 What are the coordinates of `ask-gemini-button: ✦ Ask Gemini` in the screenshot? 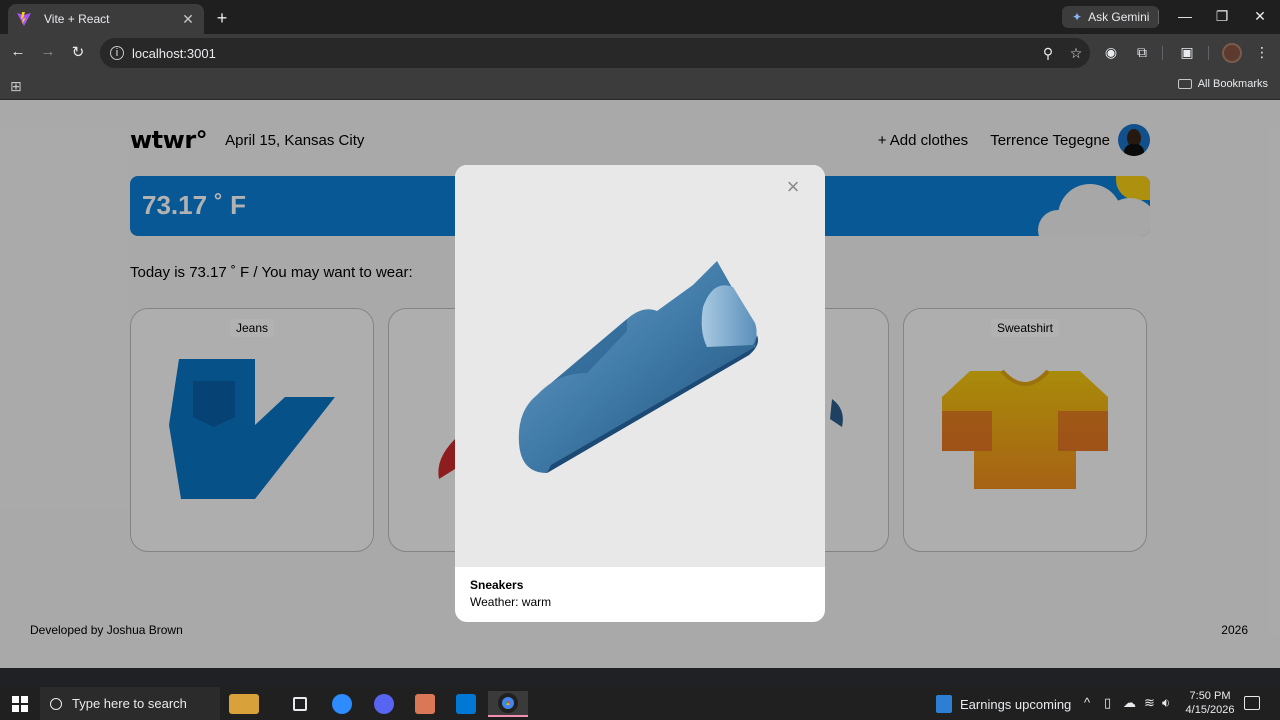 It's located at (1111, 17).